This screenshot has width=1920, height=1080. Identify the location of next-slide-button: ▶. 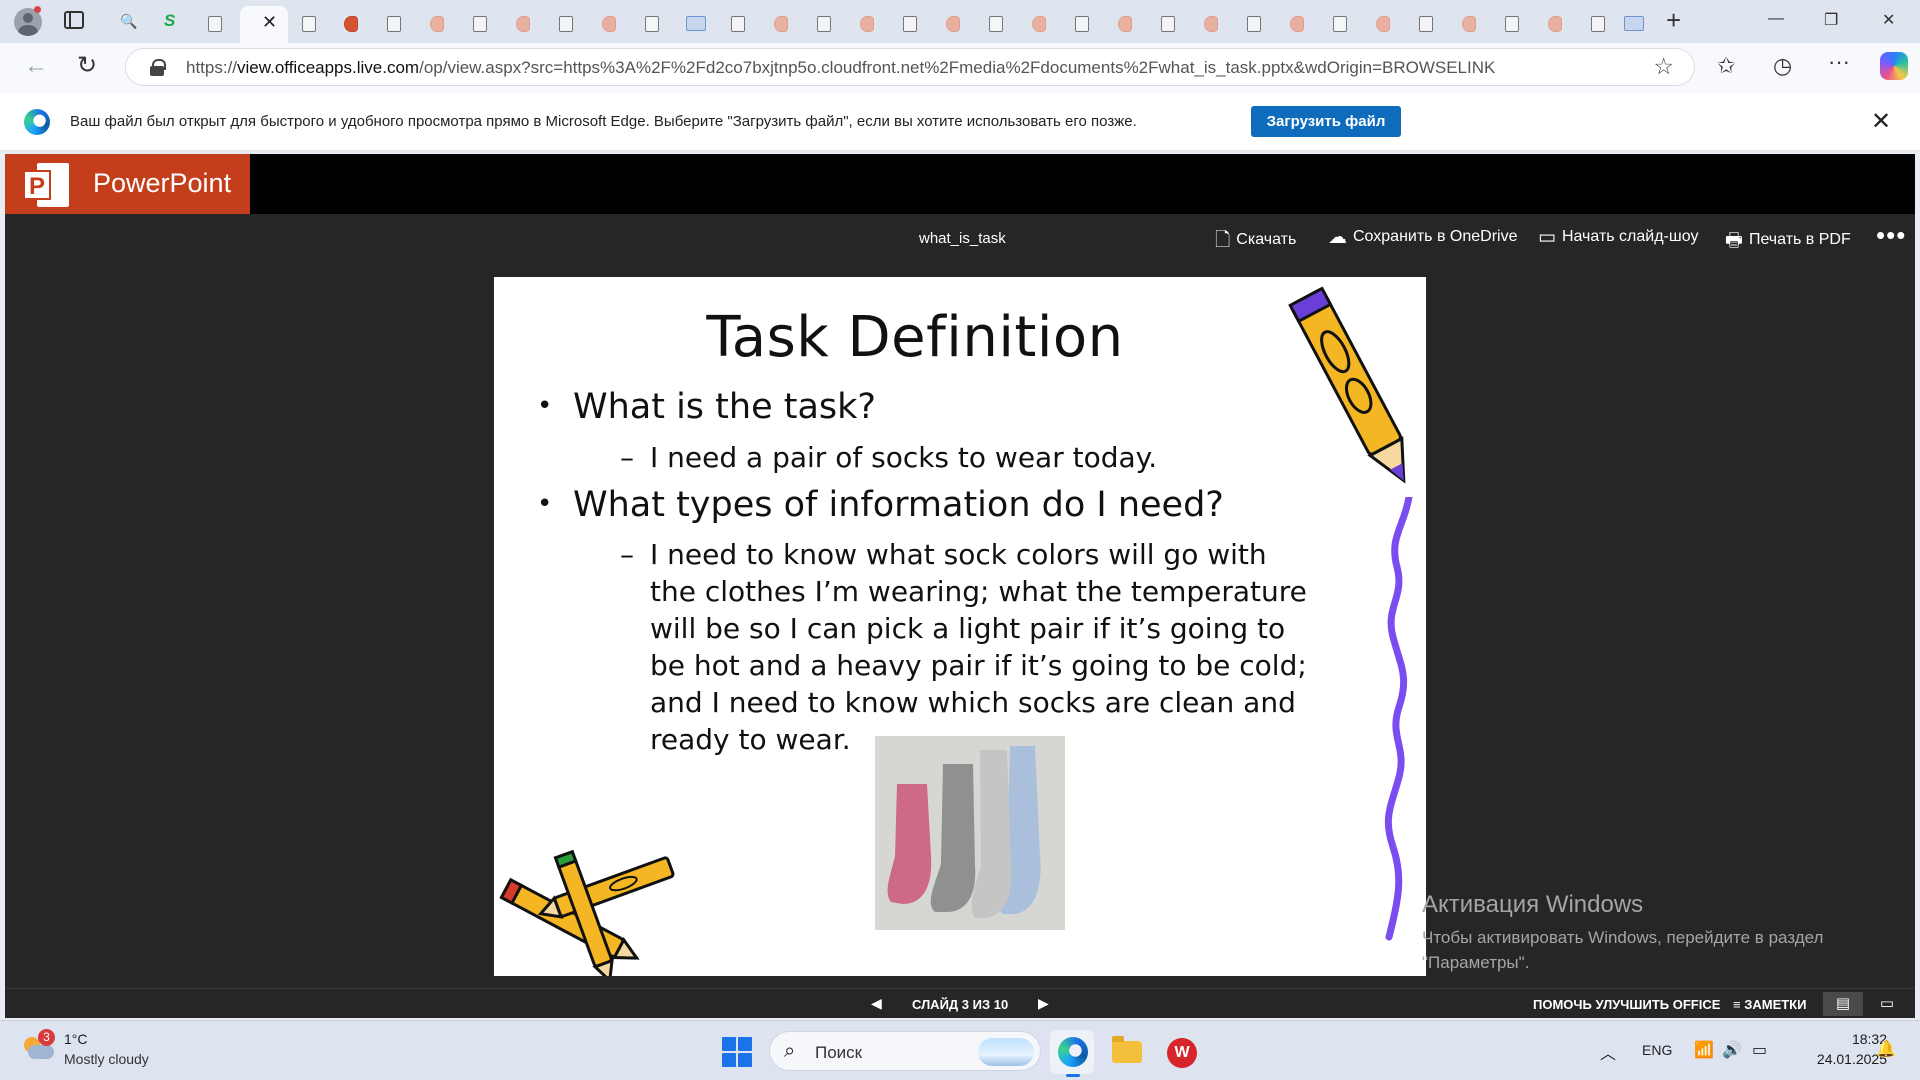
(1043, 1003).